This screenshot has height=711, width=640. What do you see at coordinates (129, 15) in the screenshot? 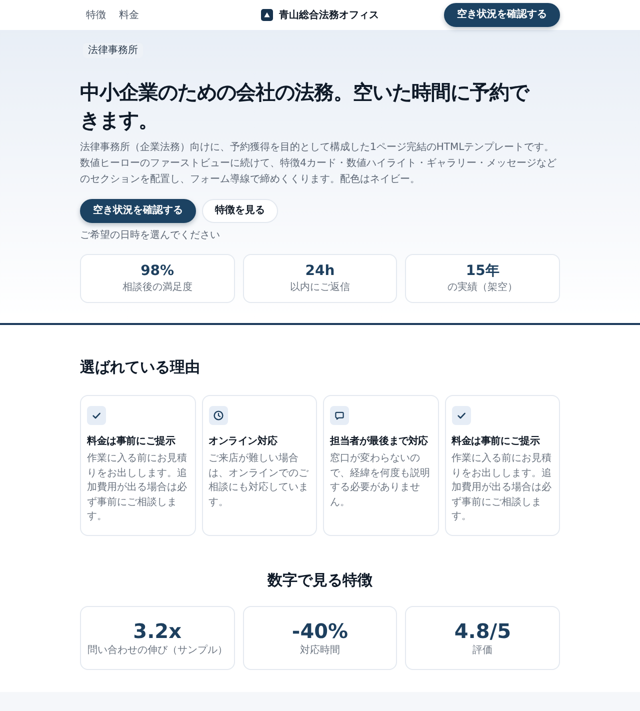
I see `nav-link: 料金` at bounding box center [129, 15].